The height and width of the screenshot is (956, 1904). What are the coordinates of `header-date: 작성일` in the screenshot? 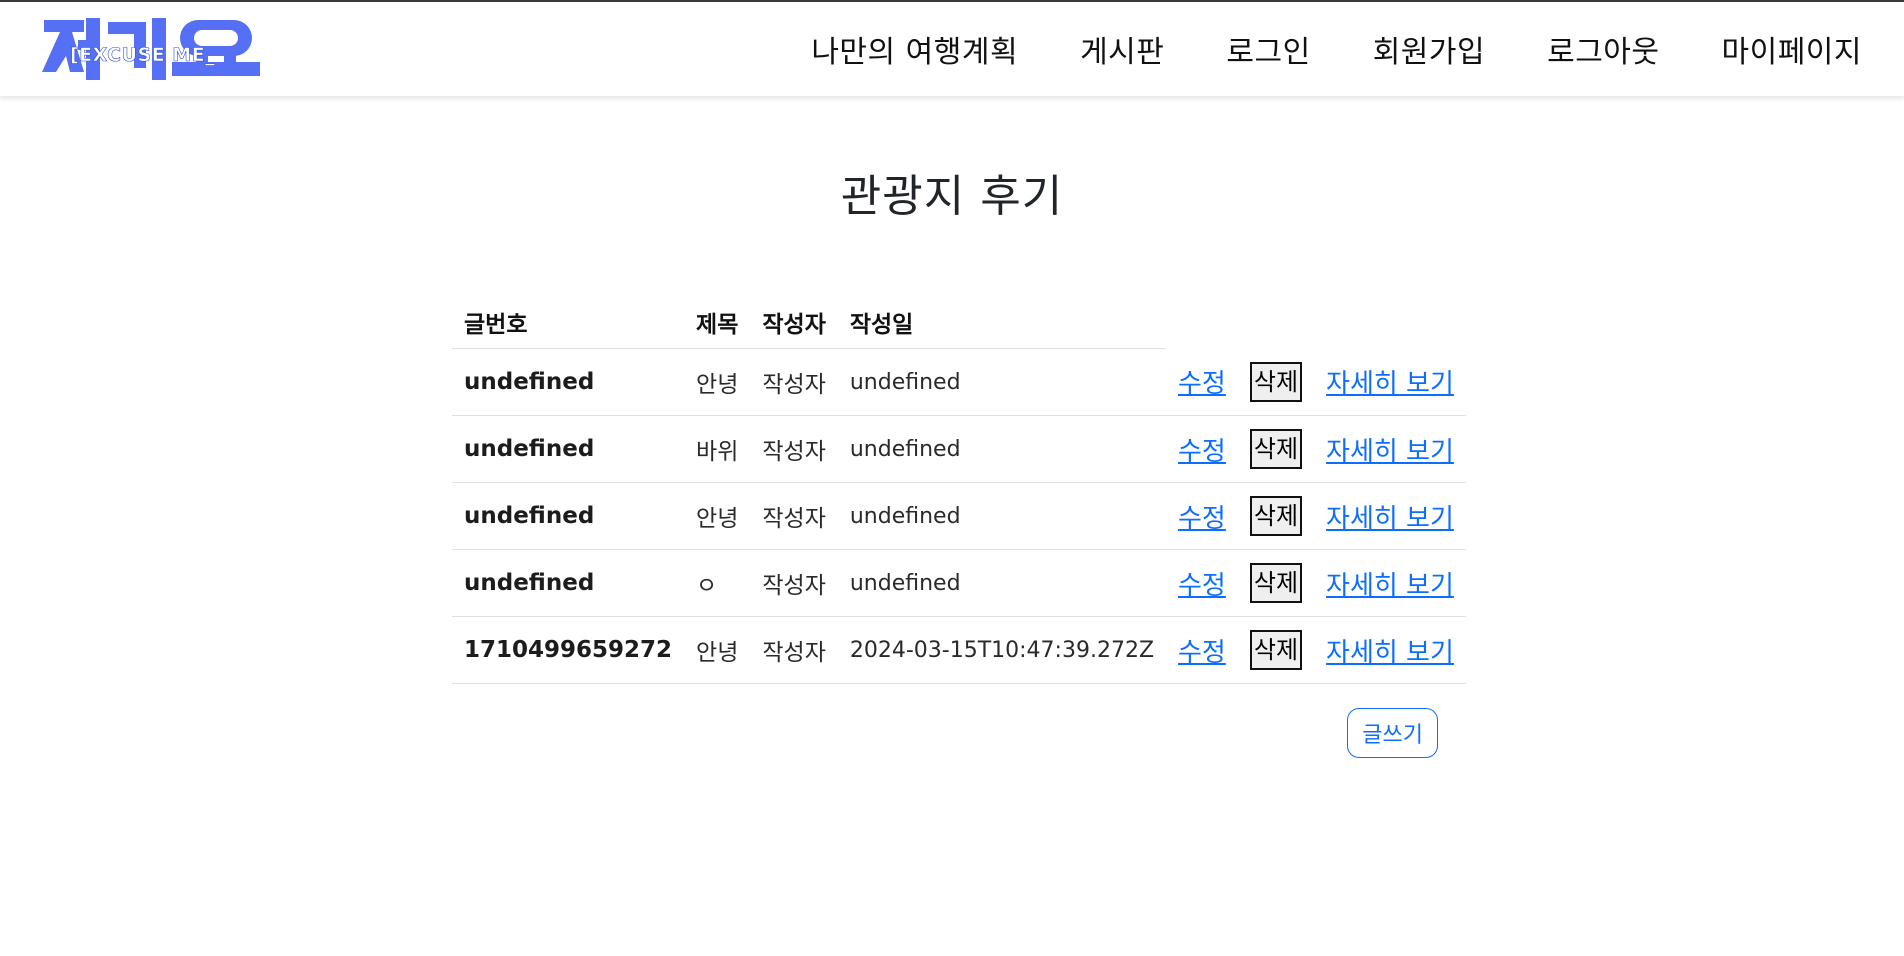 It's located at (1002, 322).